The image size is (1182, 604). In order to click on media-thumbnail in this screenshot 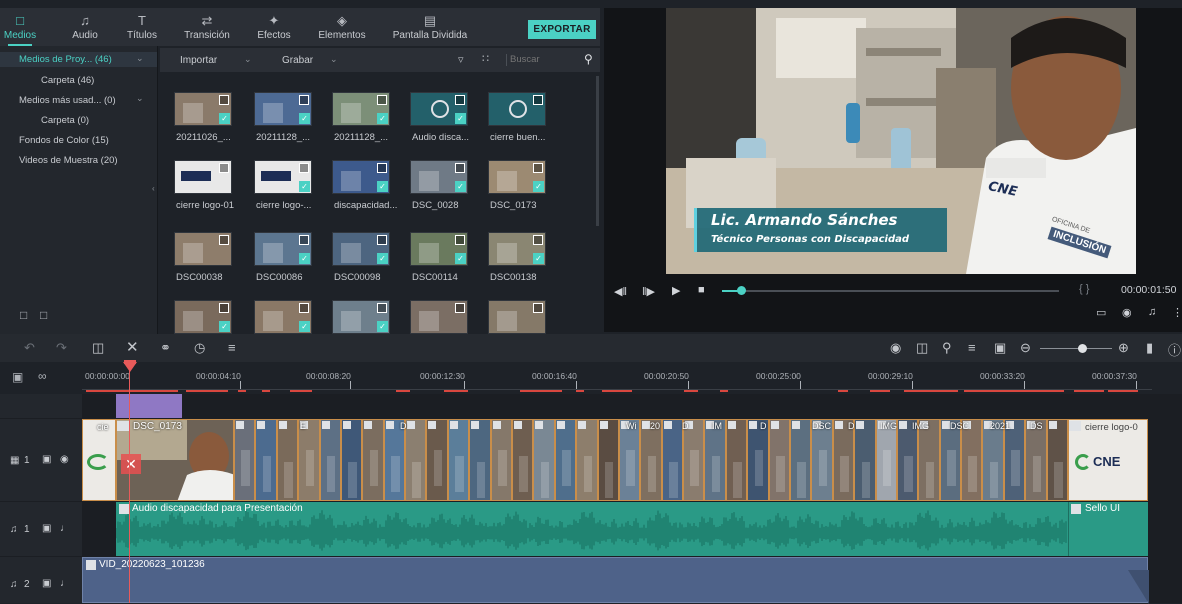, I will do `click(203, 249)`.